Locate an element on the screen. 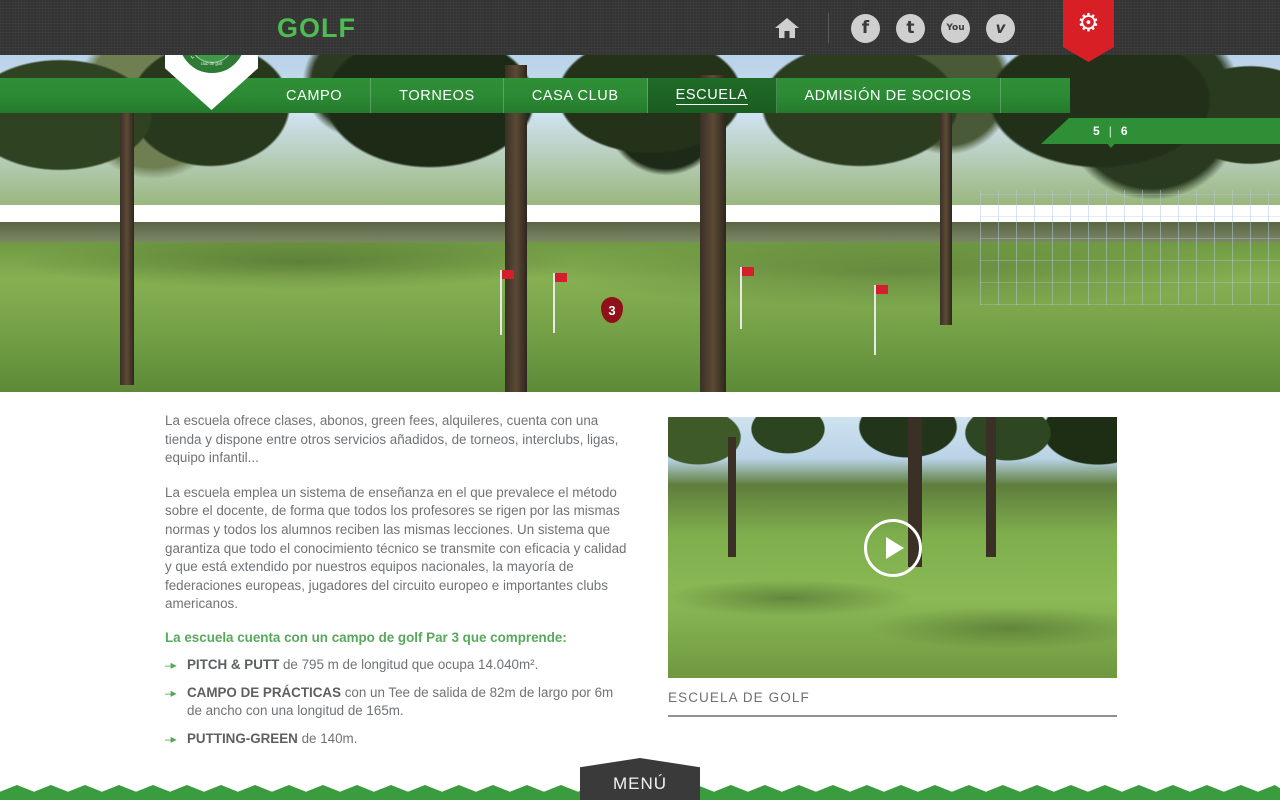 The width and height of the screenshot is (1280, 800). video-player is located at coordinates (892, 547).